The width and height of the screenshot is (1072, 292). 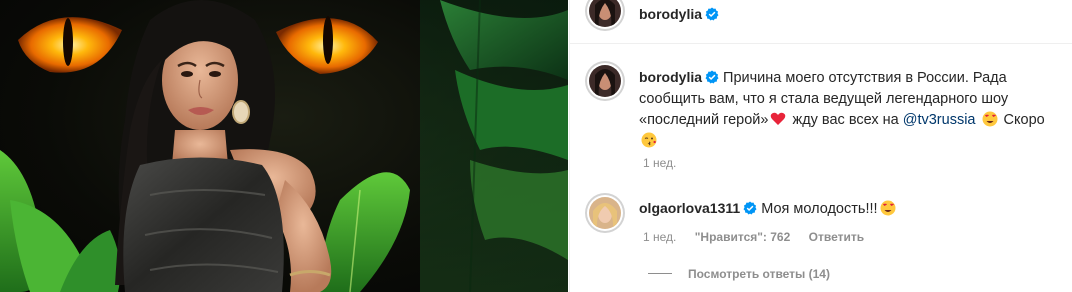 I want to click on kissing-emoji-icon, so click(x=649, y=140).